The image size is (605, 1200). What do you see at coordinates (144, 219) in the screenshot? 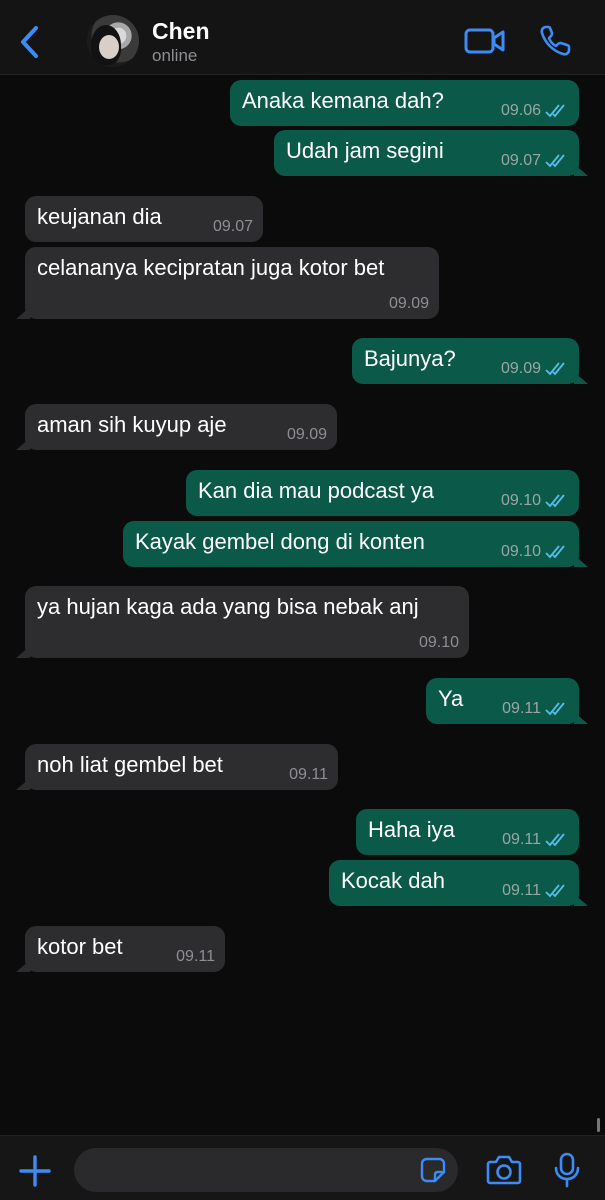
I see `incoming-message: keujanan dia 09.07` at bounding box center [144, 219].